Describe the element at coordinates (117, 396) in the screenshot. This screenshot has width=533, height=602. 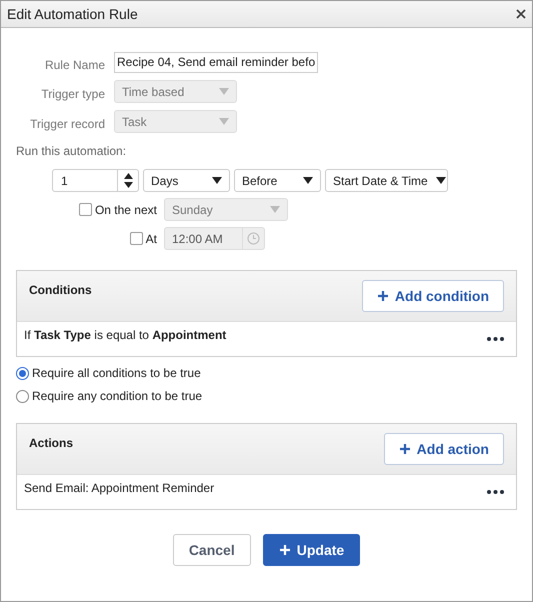
I see `radio-label: Require any condition to be true` at that location.